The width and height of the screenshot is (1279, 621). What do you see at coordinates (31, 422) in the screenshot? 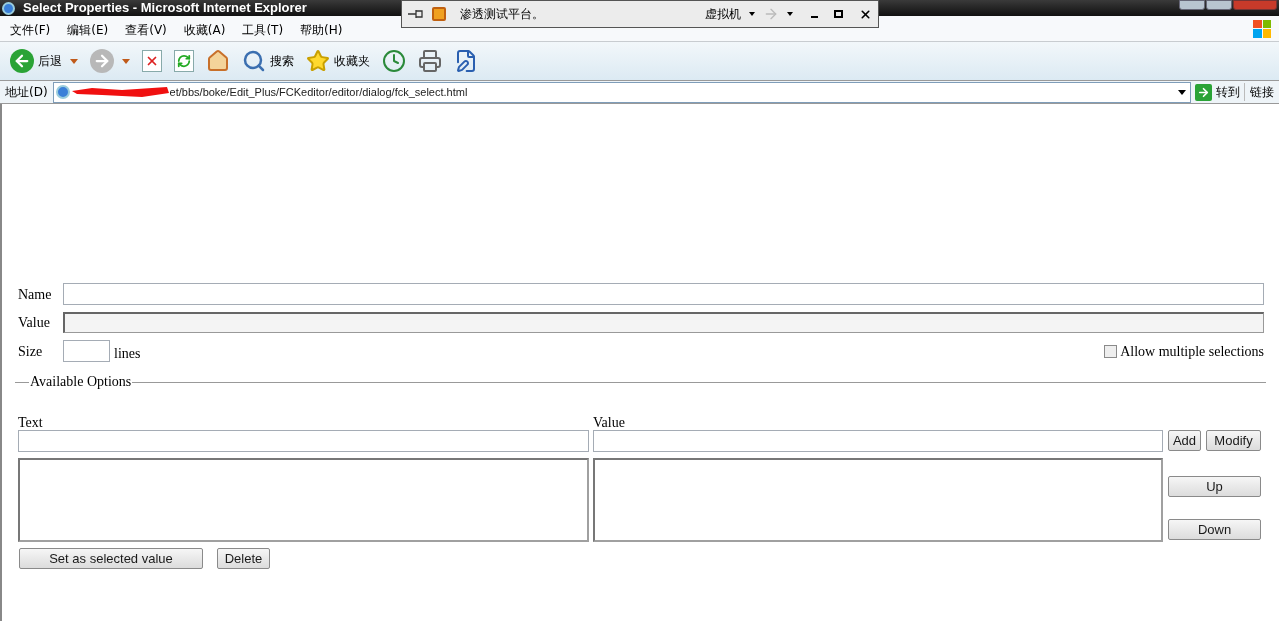
I see `text-label: Text` at bounding box center [31, 422].